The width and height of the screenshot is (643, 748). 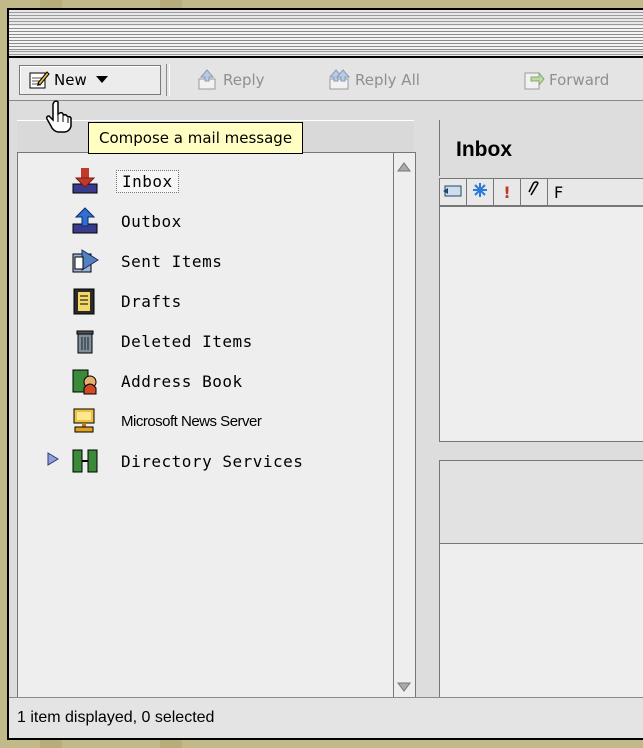 I want to click on directory-services-icon, so click(x=85, y=461).